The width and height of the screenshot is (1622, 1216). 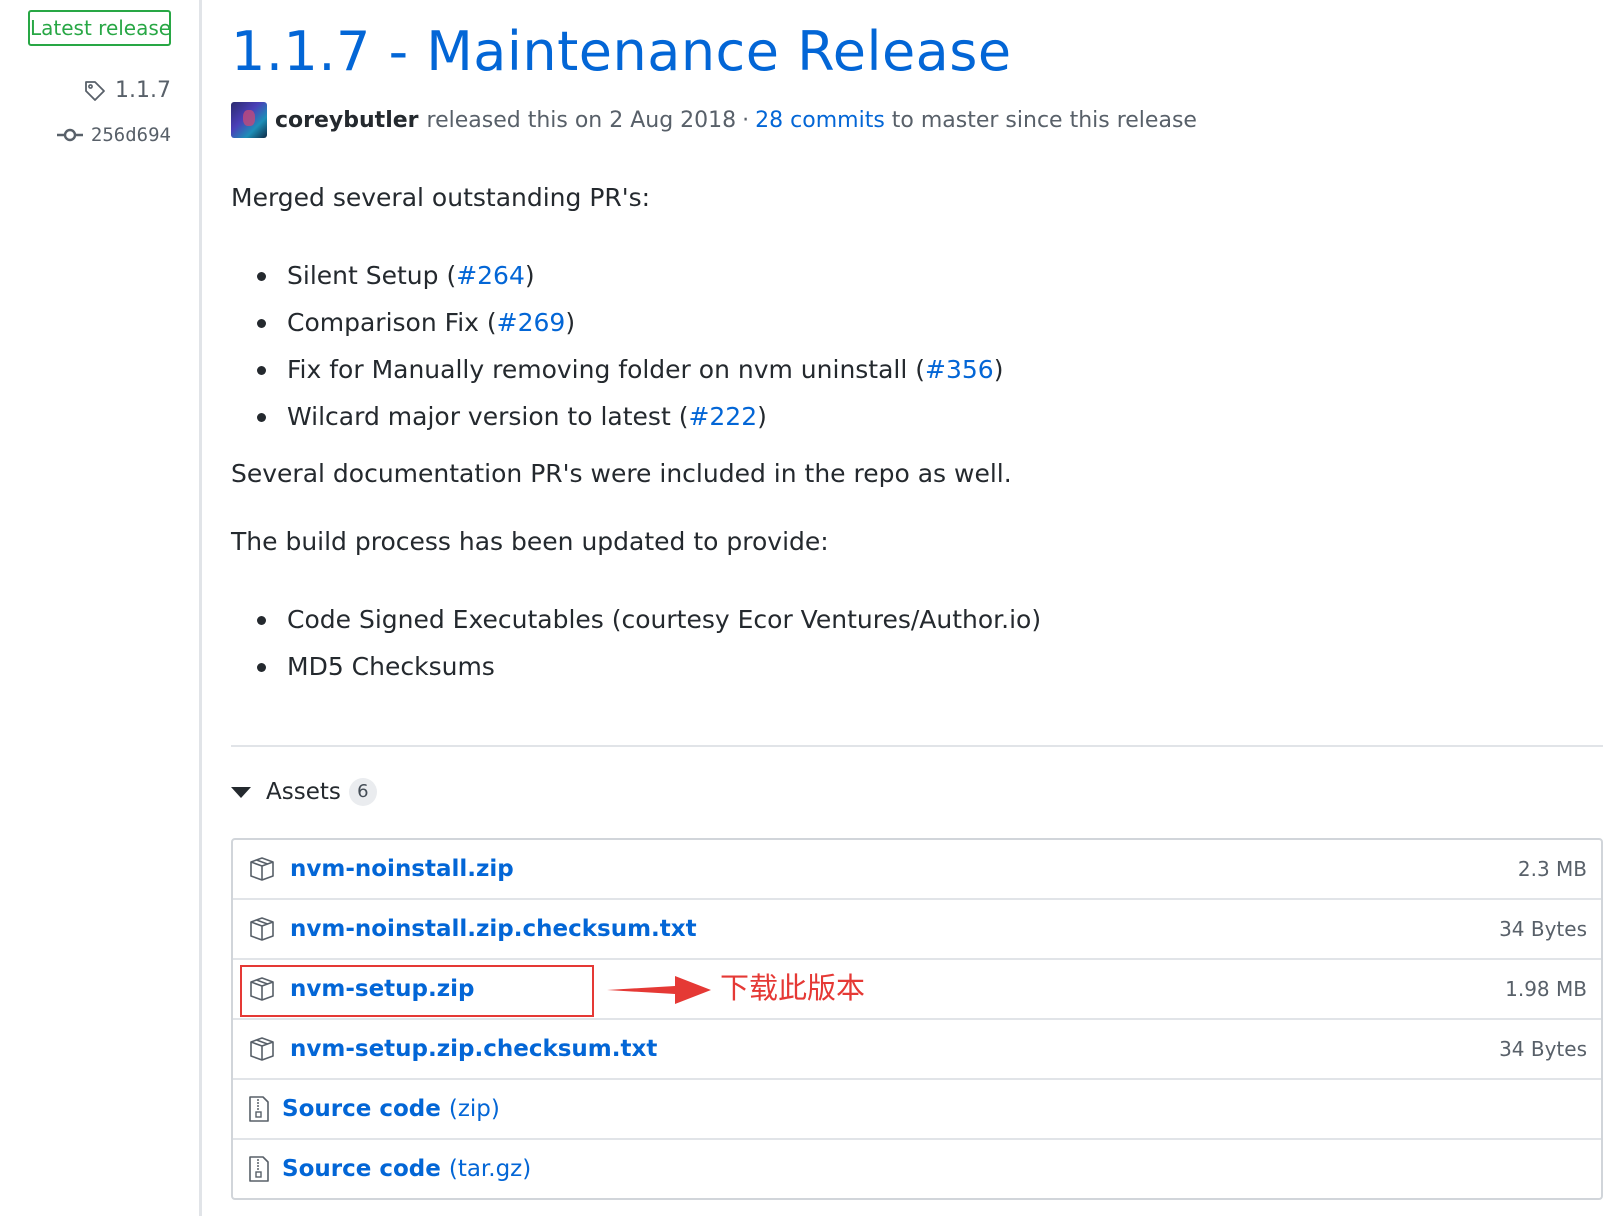 I want to click on asset-link-nvm-noinstall-checksum: nvm-noinstall.zip.checksum.txt, so click(x=493, y=929).